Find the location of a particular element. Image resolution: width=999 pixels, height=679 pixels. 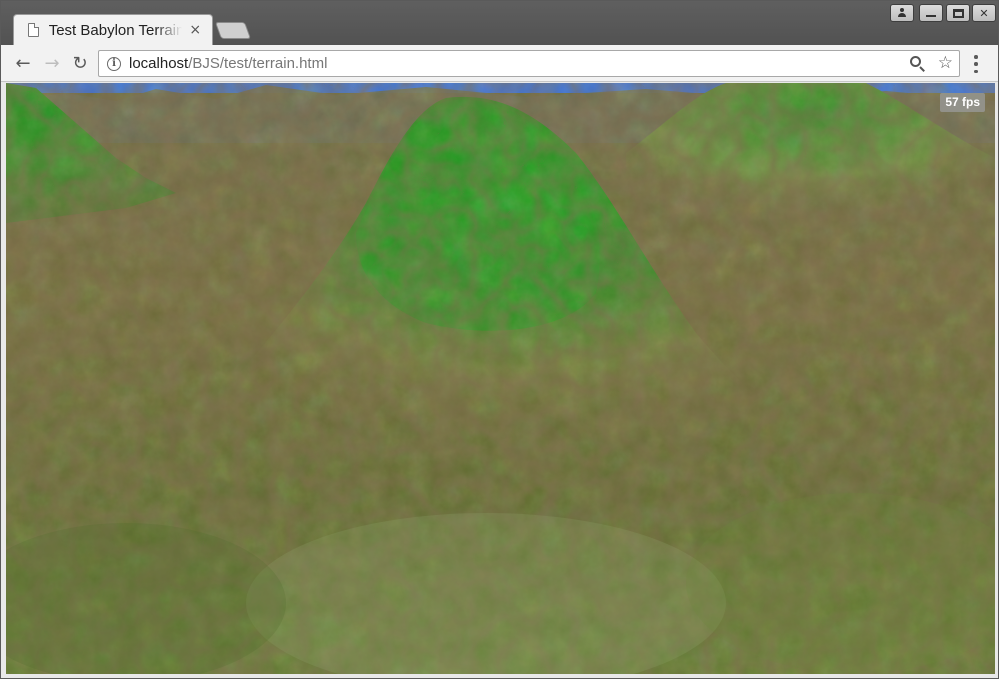

maximize-icon is located at coordinates (958, 13).